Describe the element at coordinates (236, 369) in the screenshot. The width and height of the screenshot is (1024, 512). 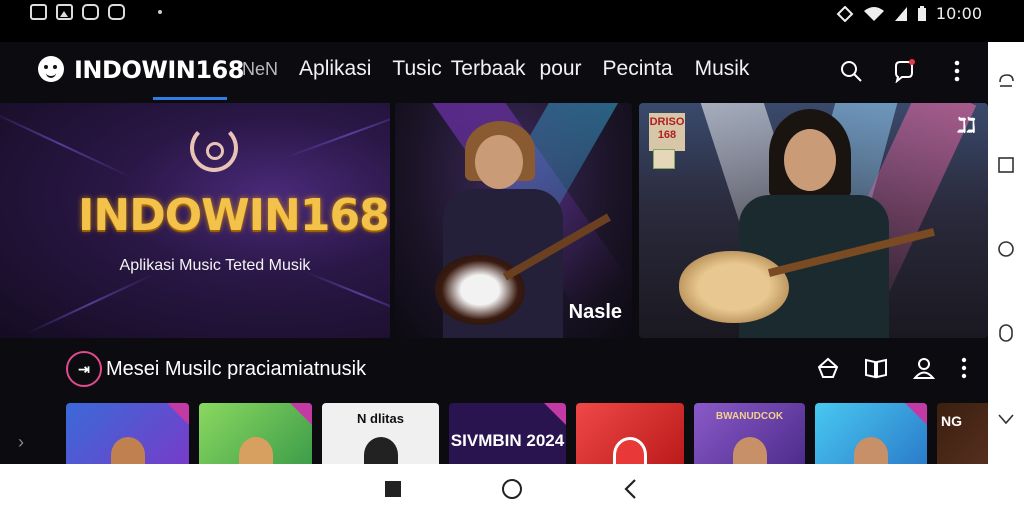
I see `section-title: Mesei Musilc praciamiatnusik` at that location.